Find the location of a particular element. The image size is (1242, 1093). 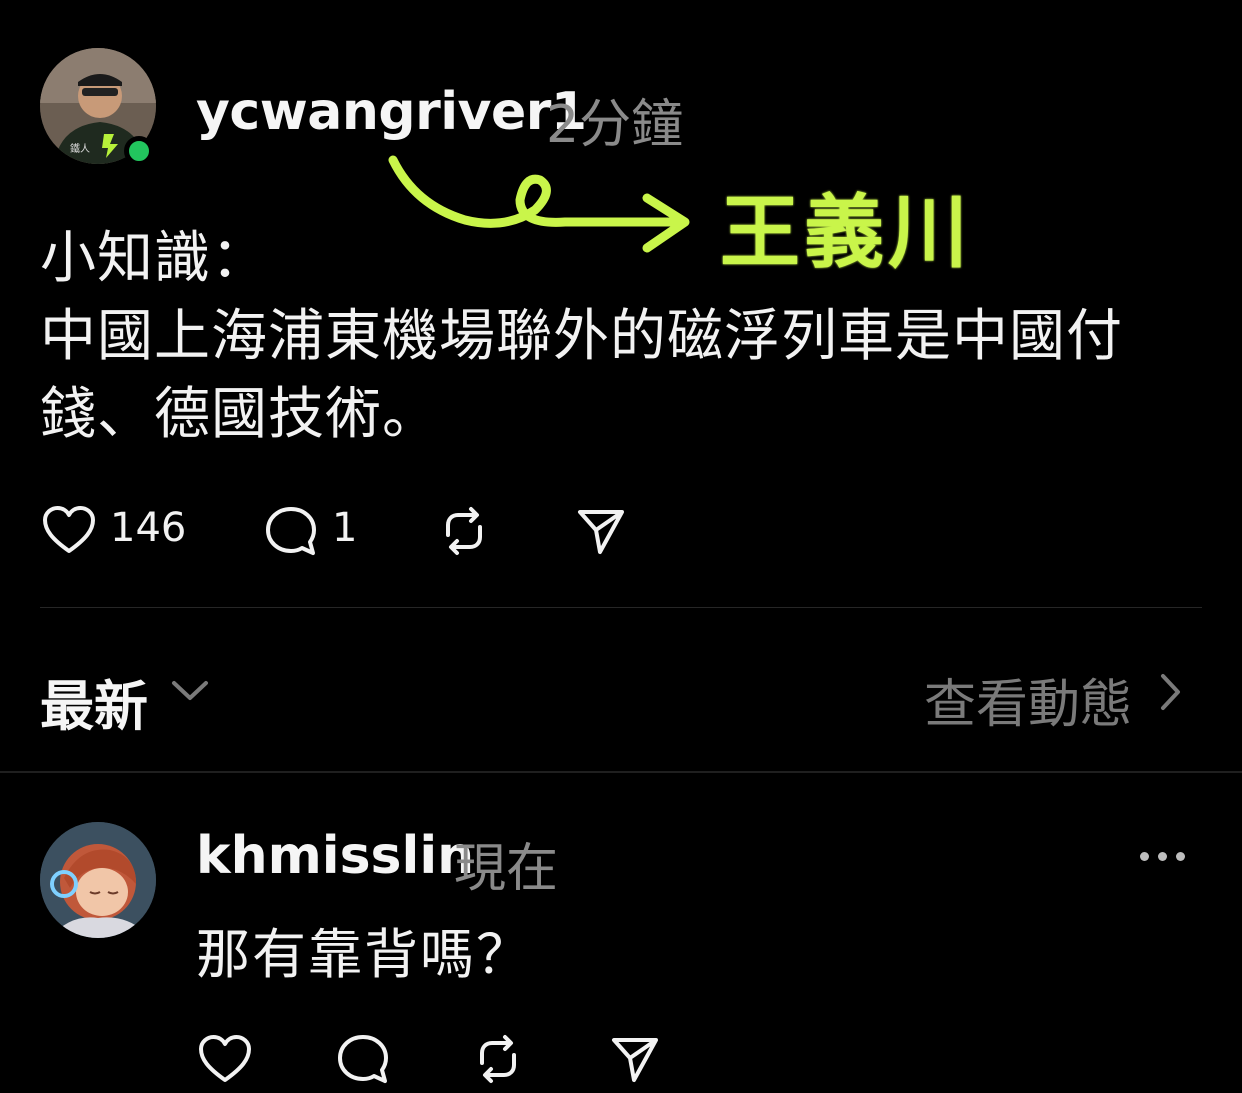

post-text-line: 小知識： is located at coordinates (154, 258).